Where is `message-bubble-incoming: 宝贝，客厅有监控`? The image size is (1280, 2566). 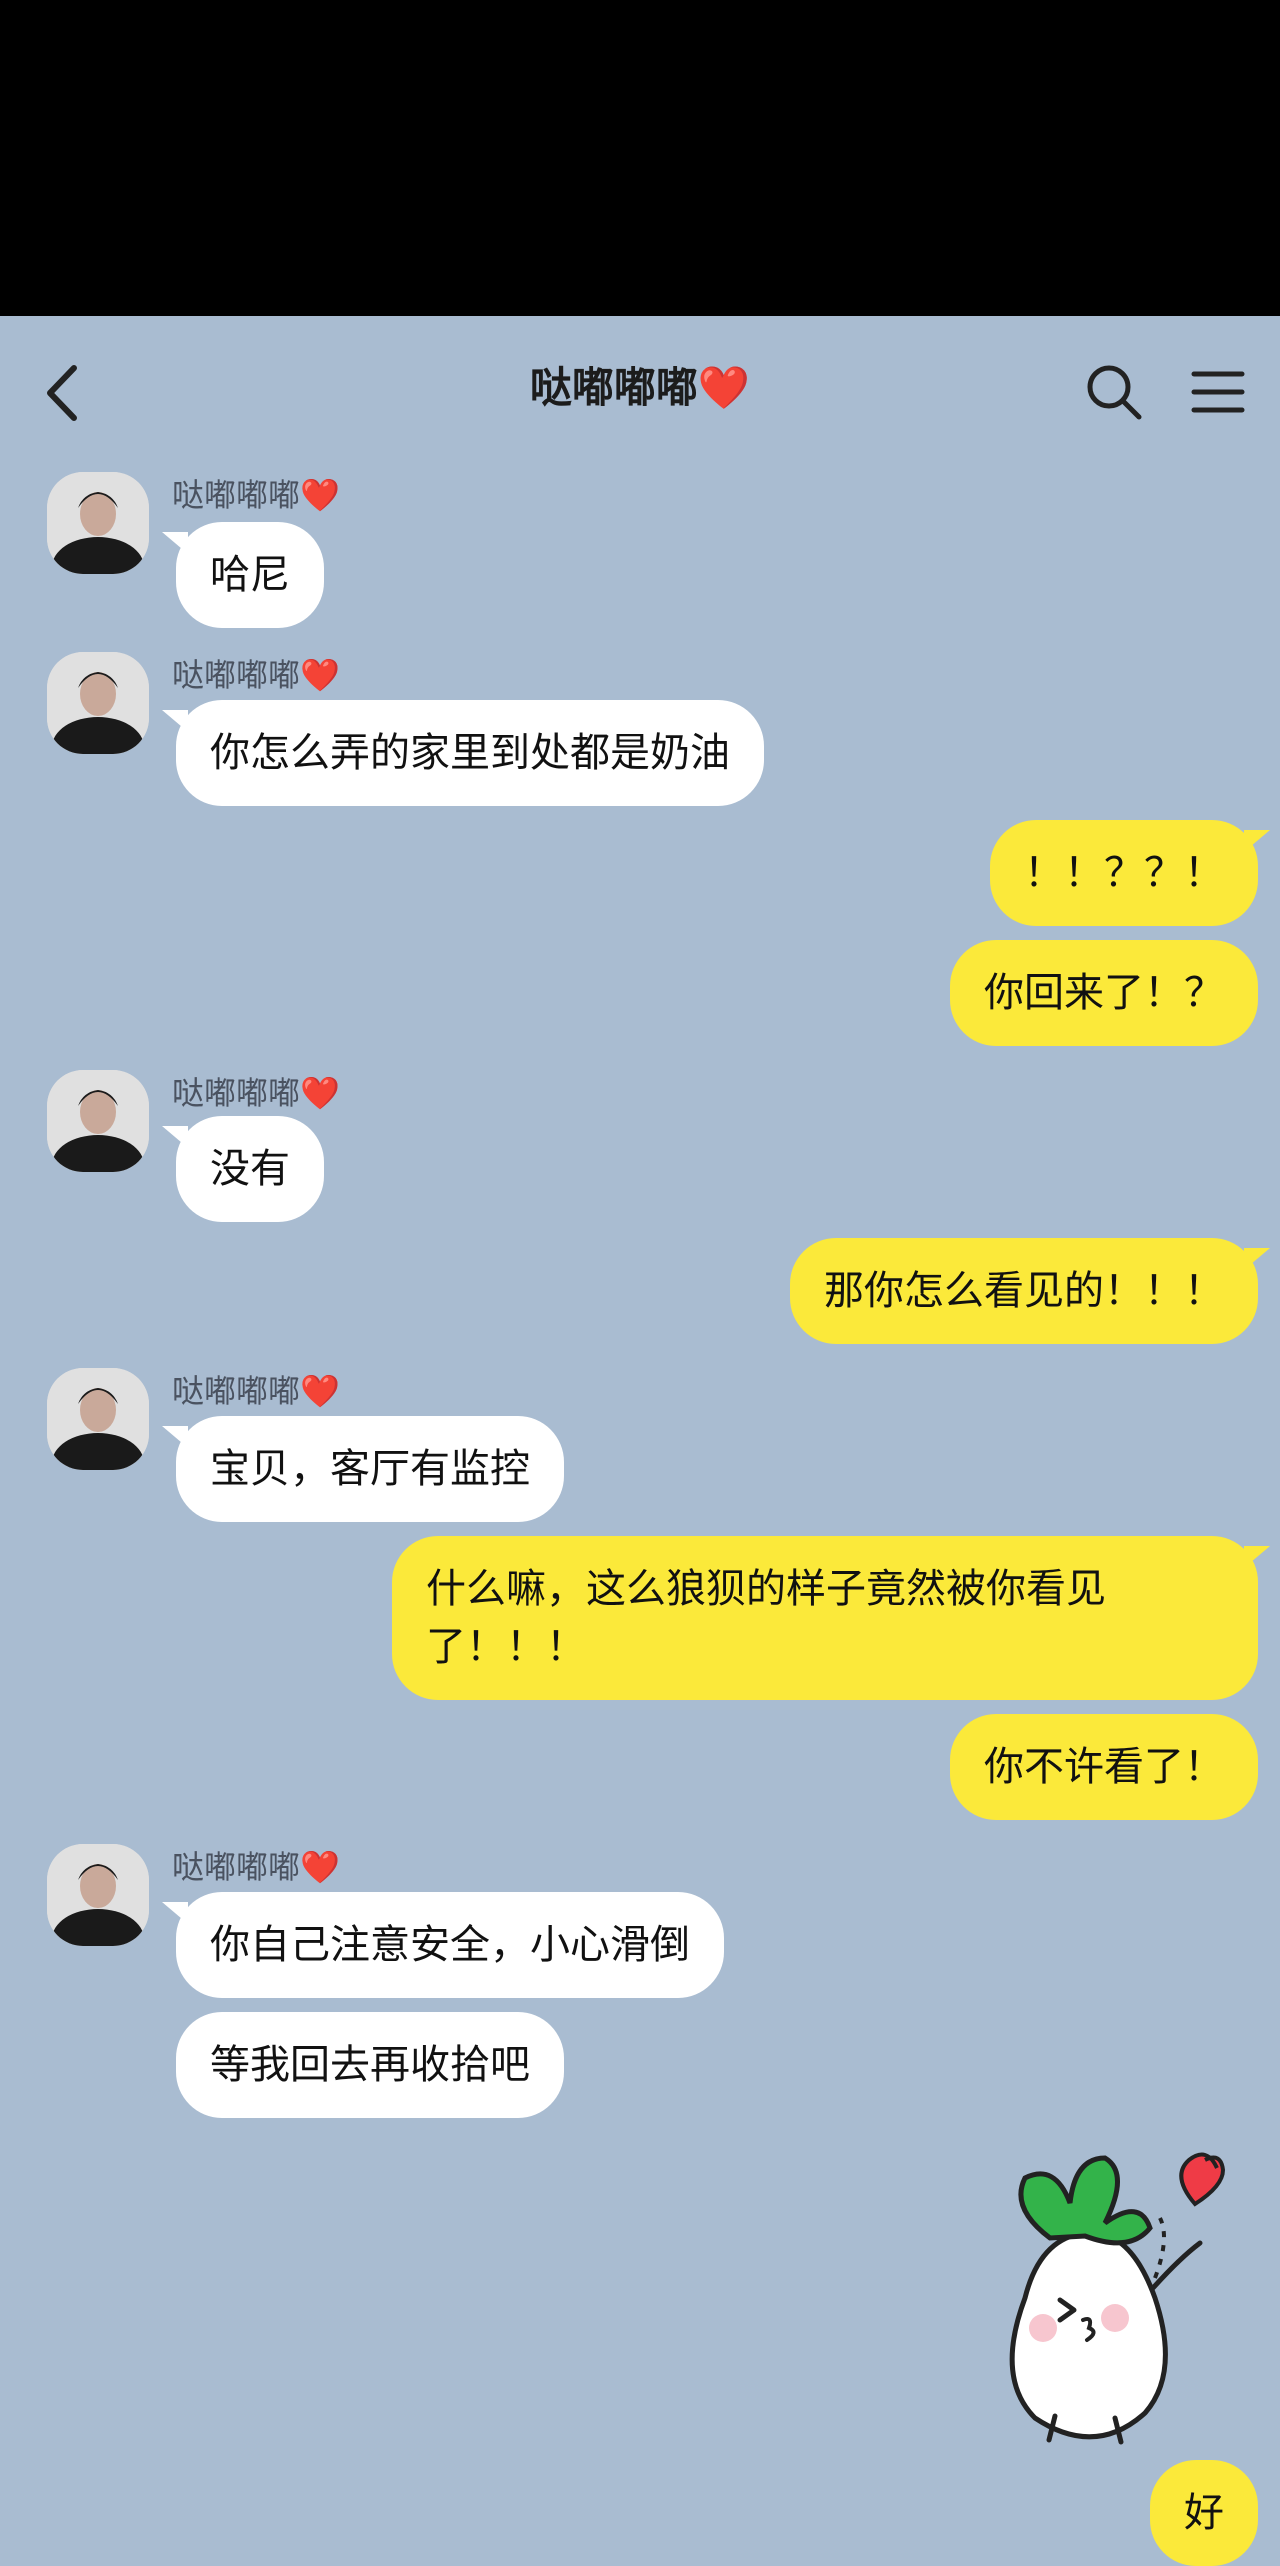
message-bubble-incoming: 宝贝，客厅有监控 is located at coordinates (363, 1469).